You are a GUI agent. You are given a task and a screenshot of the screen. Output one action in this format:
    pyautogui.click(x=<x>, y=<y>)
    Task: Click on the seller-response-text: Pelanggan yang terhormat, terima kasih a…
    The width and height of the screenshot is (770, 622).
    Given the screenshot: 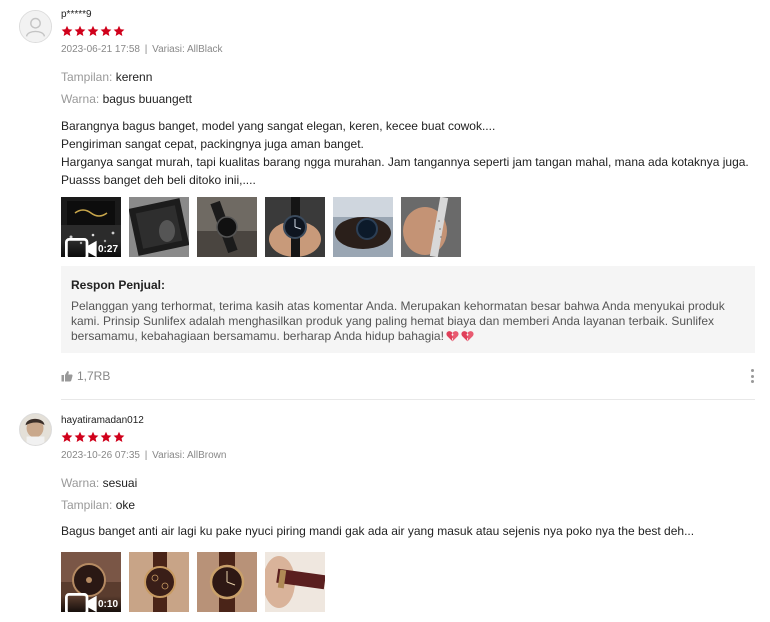 What is the action you would take?
    pyautogui.click(x=398, y=321)
    